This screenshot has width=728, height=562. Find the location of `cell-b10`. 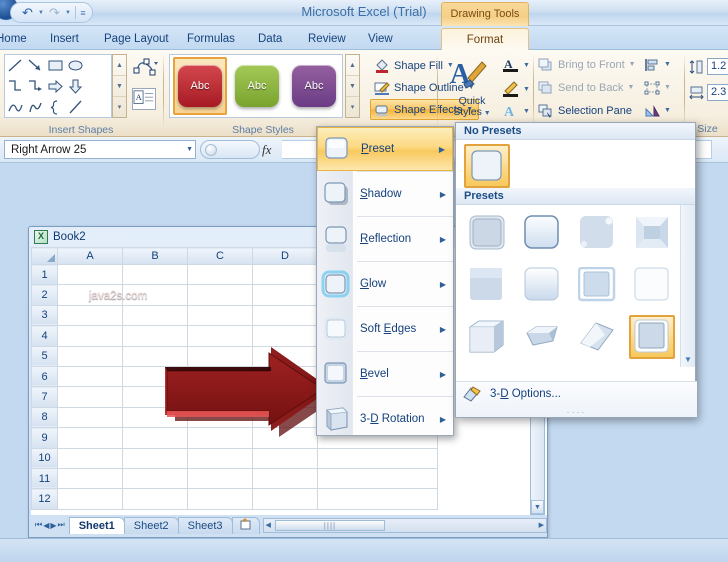

cell-b10 is located at coordinates (155, 458).